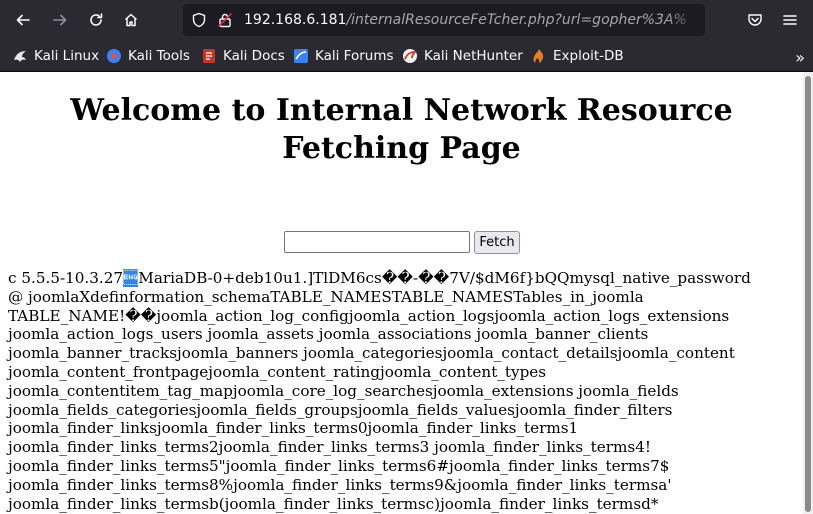  I want to click on kali-nethunter-icon, so click(410, 56).